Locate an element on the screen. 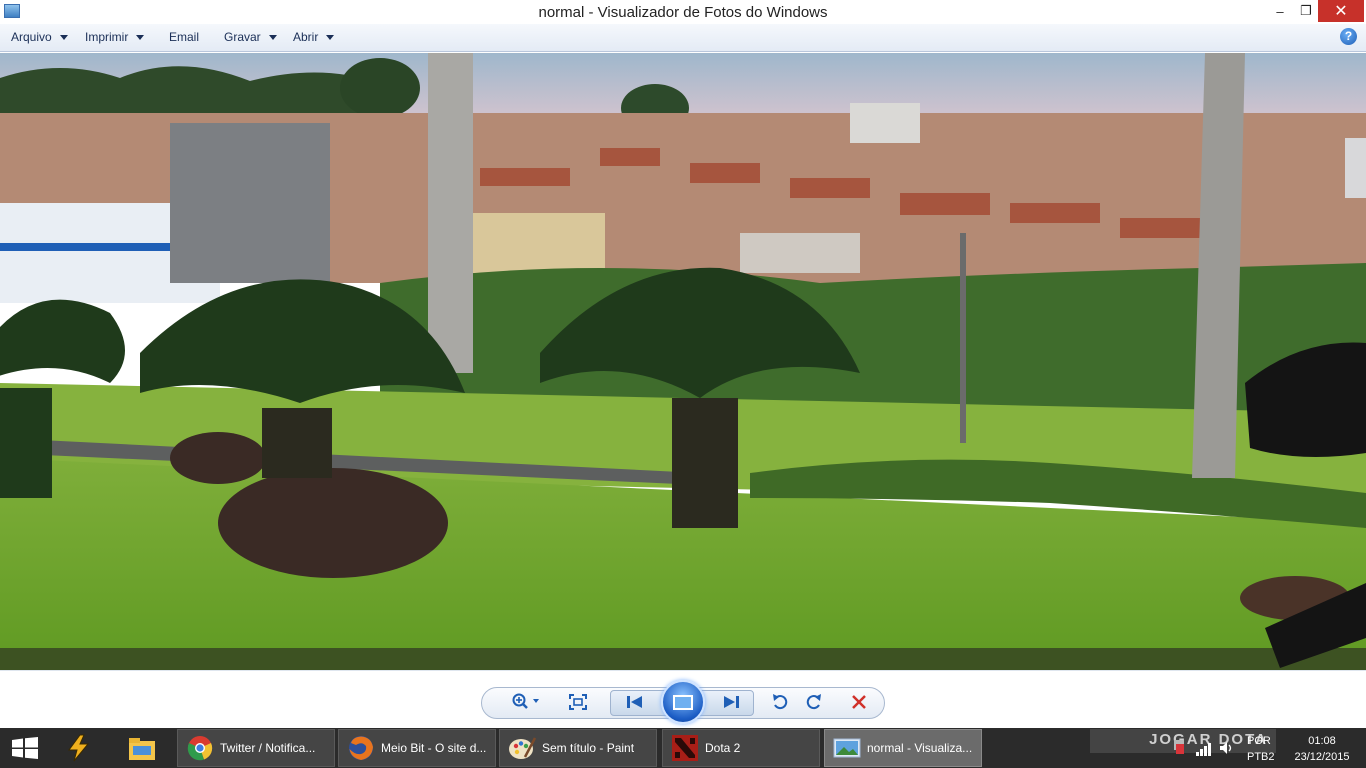 The width and height of the screenshot is (1366, 768). menu-gravar-label: Gravar is located at coordinates (242, 37).